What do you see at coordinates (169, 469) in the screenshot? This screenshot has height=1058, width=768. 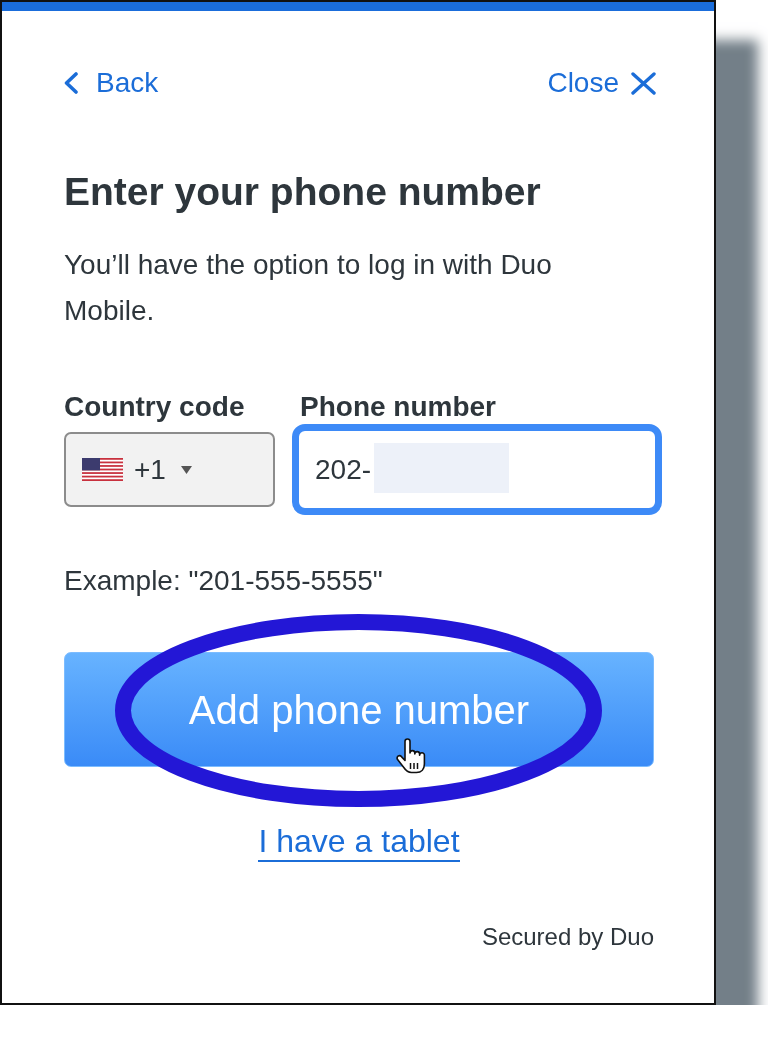 I see `country-code-select: +1` at bounding box center [169, 469].